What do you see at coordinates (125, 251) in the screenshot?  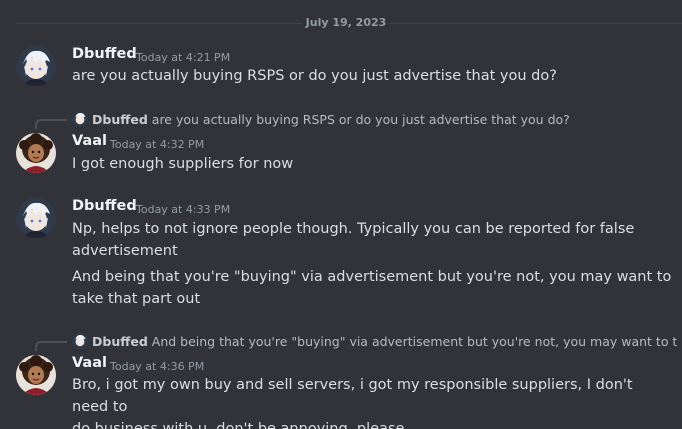 I see `message-line: advertisement` at bounding box center [125, 251].